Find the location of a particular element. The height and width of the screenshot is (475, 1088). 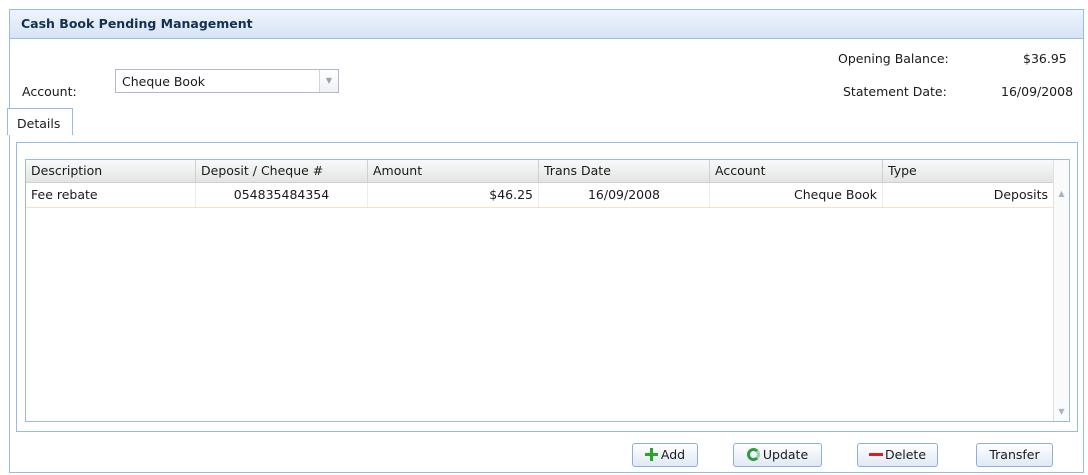

column-header-account: Account is located at coordinates (796, 171).